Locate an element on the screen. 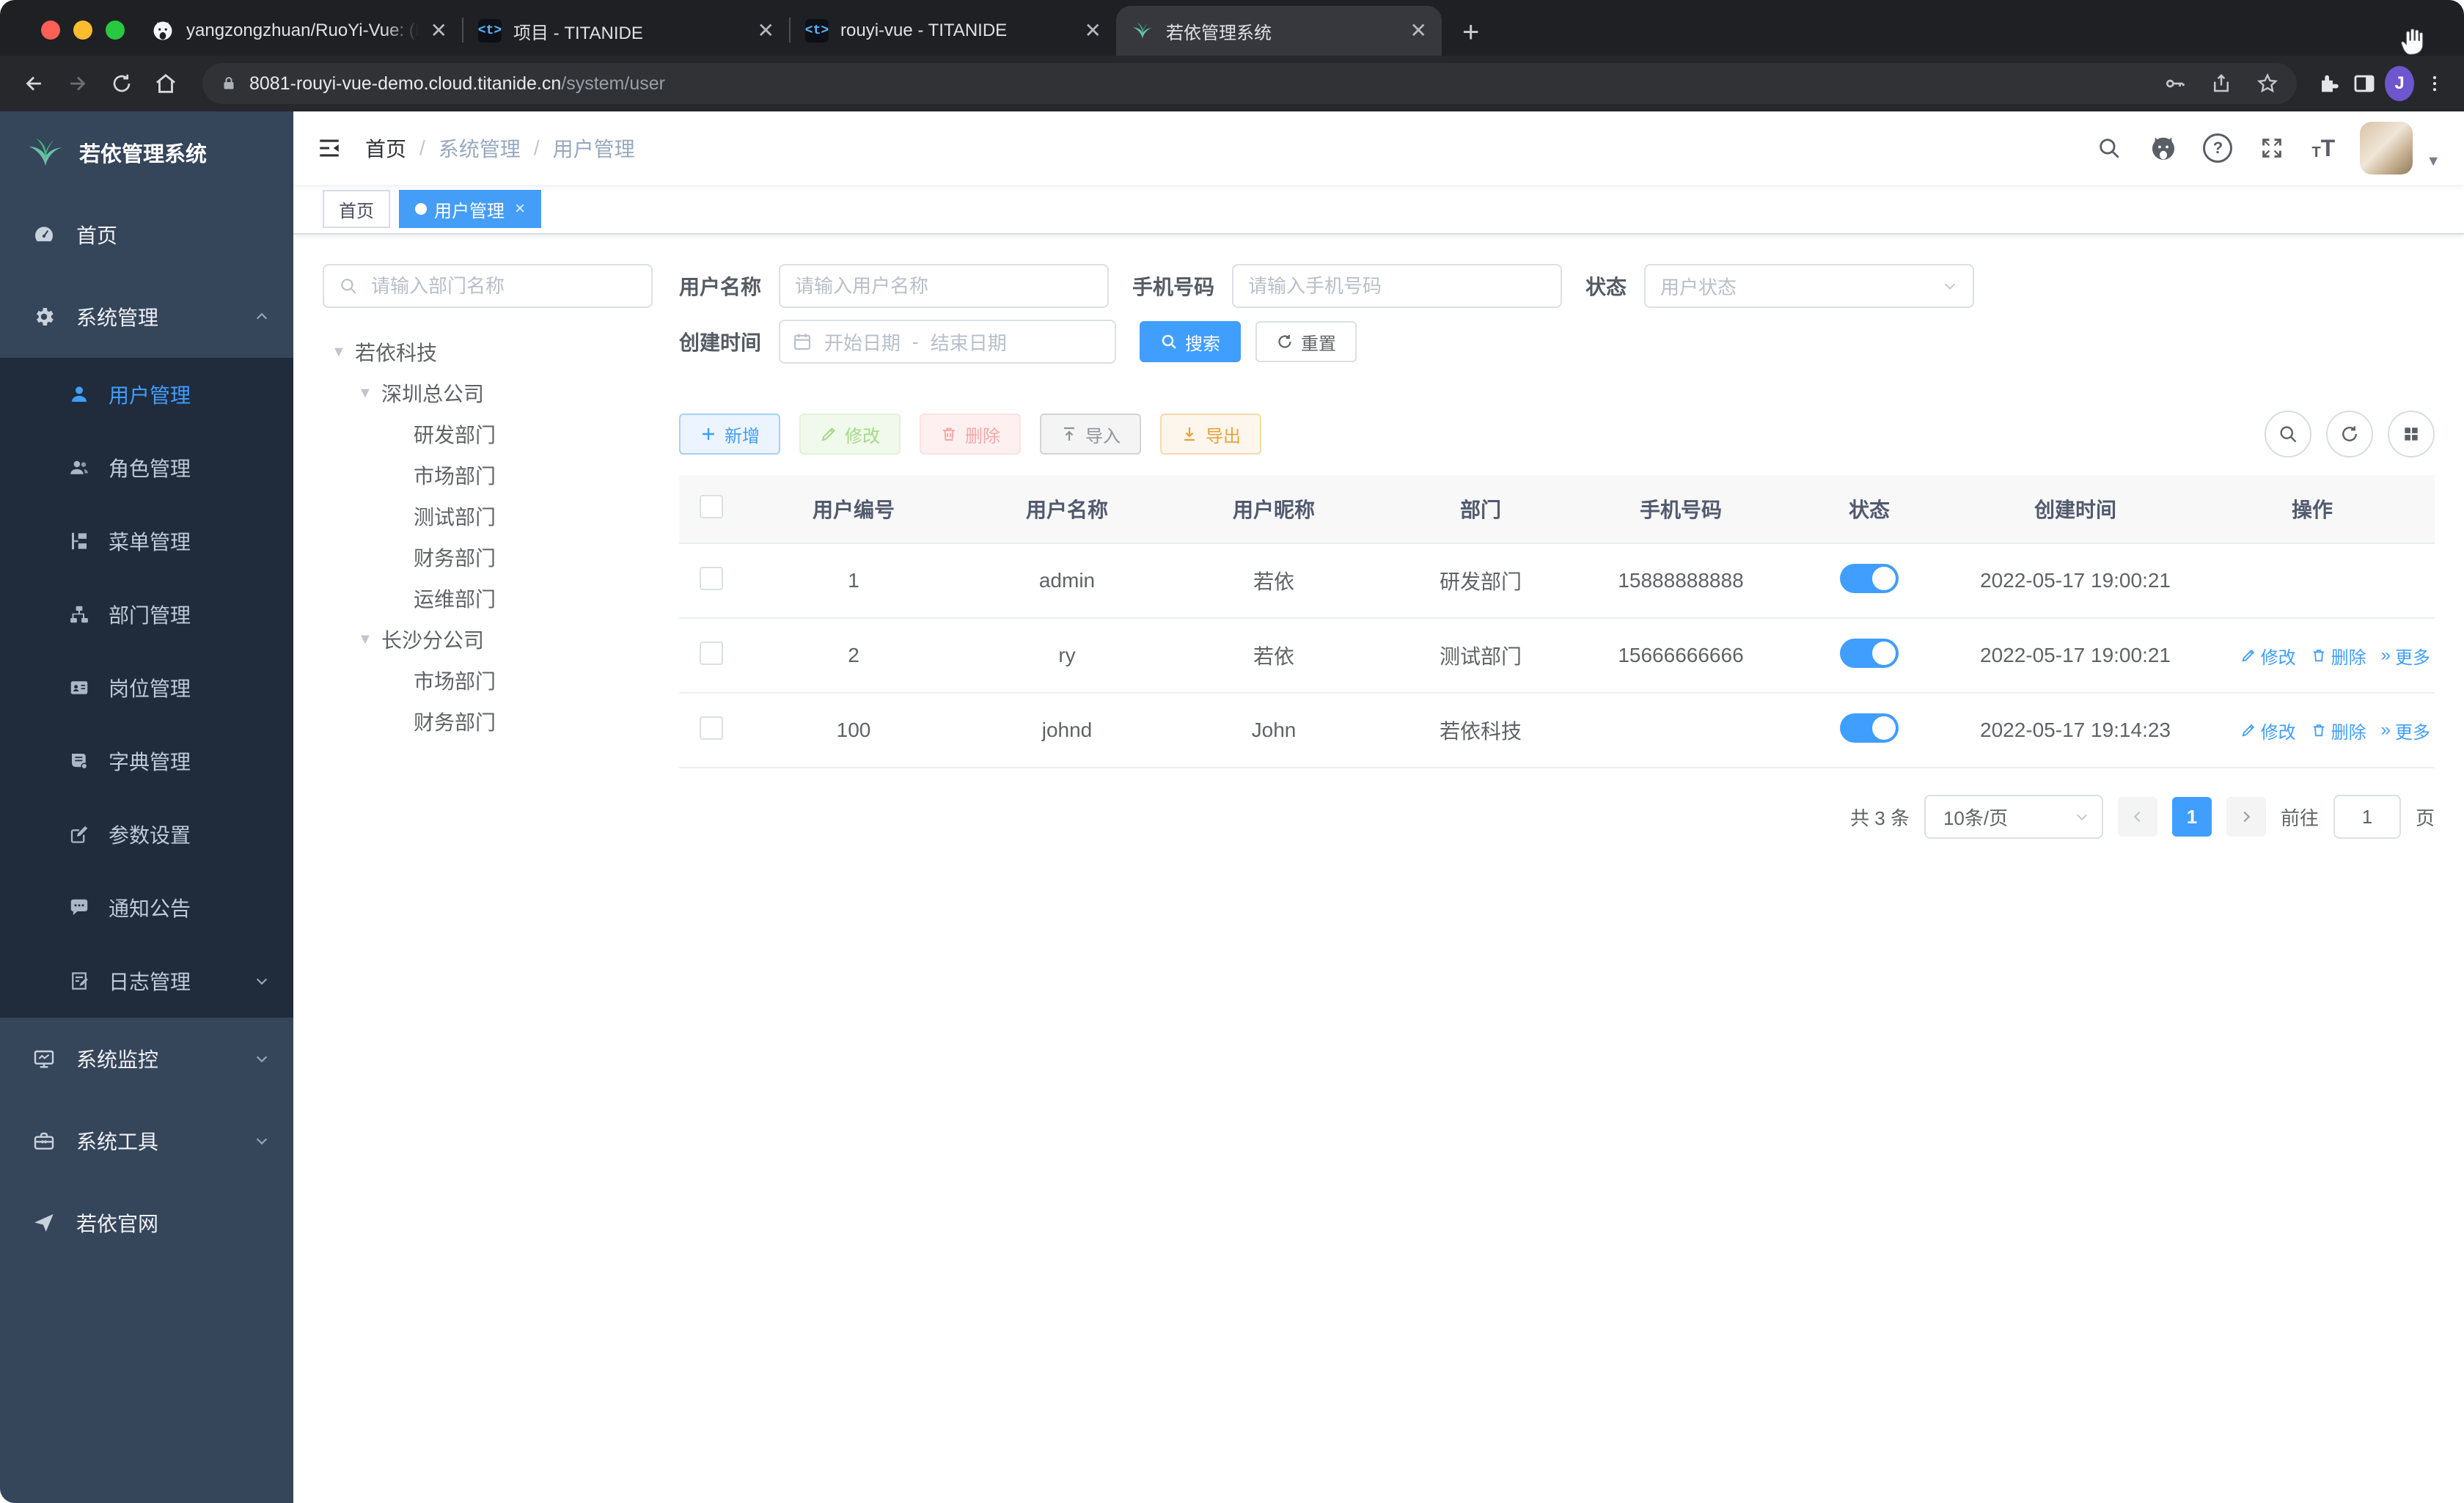 The width and height of the screenshot is (2464, 1503). sidebar-item-notice: 通知公告 is located at coordinates (146, 908).